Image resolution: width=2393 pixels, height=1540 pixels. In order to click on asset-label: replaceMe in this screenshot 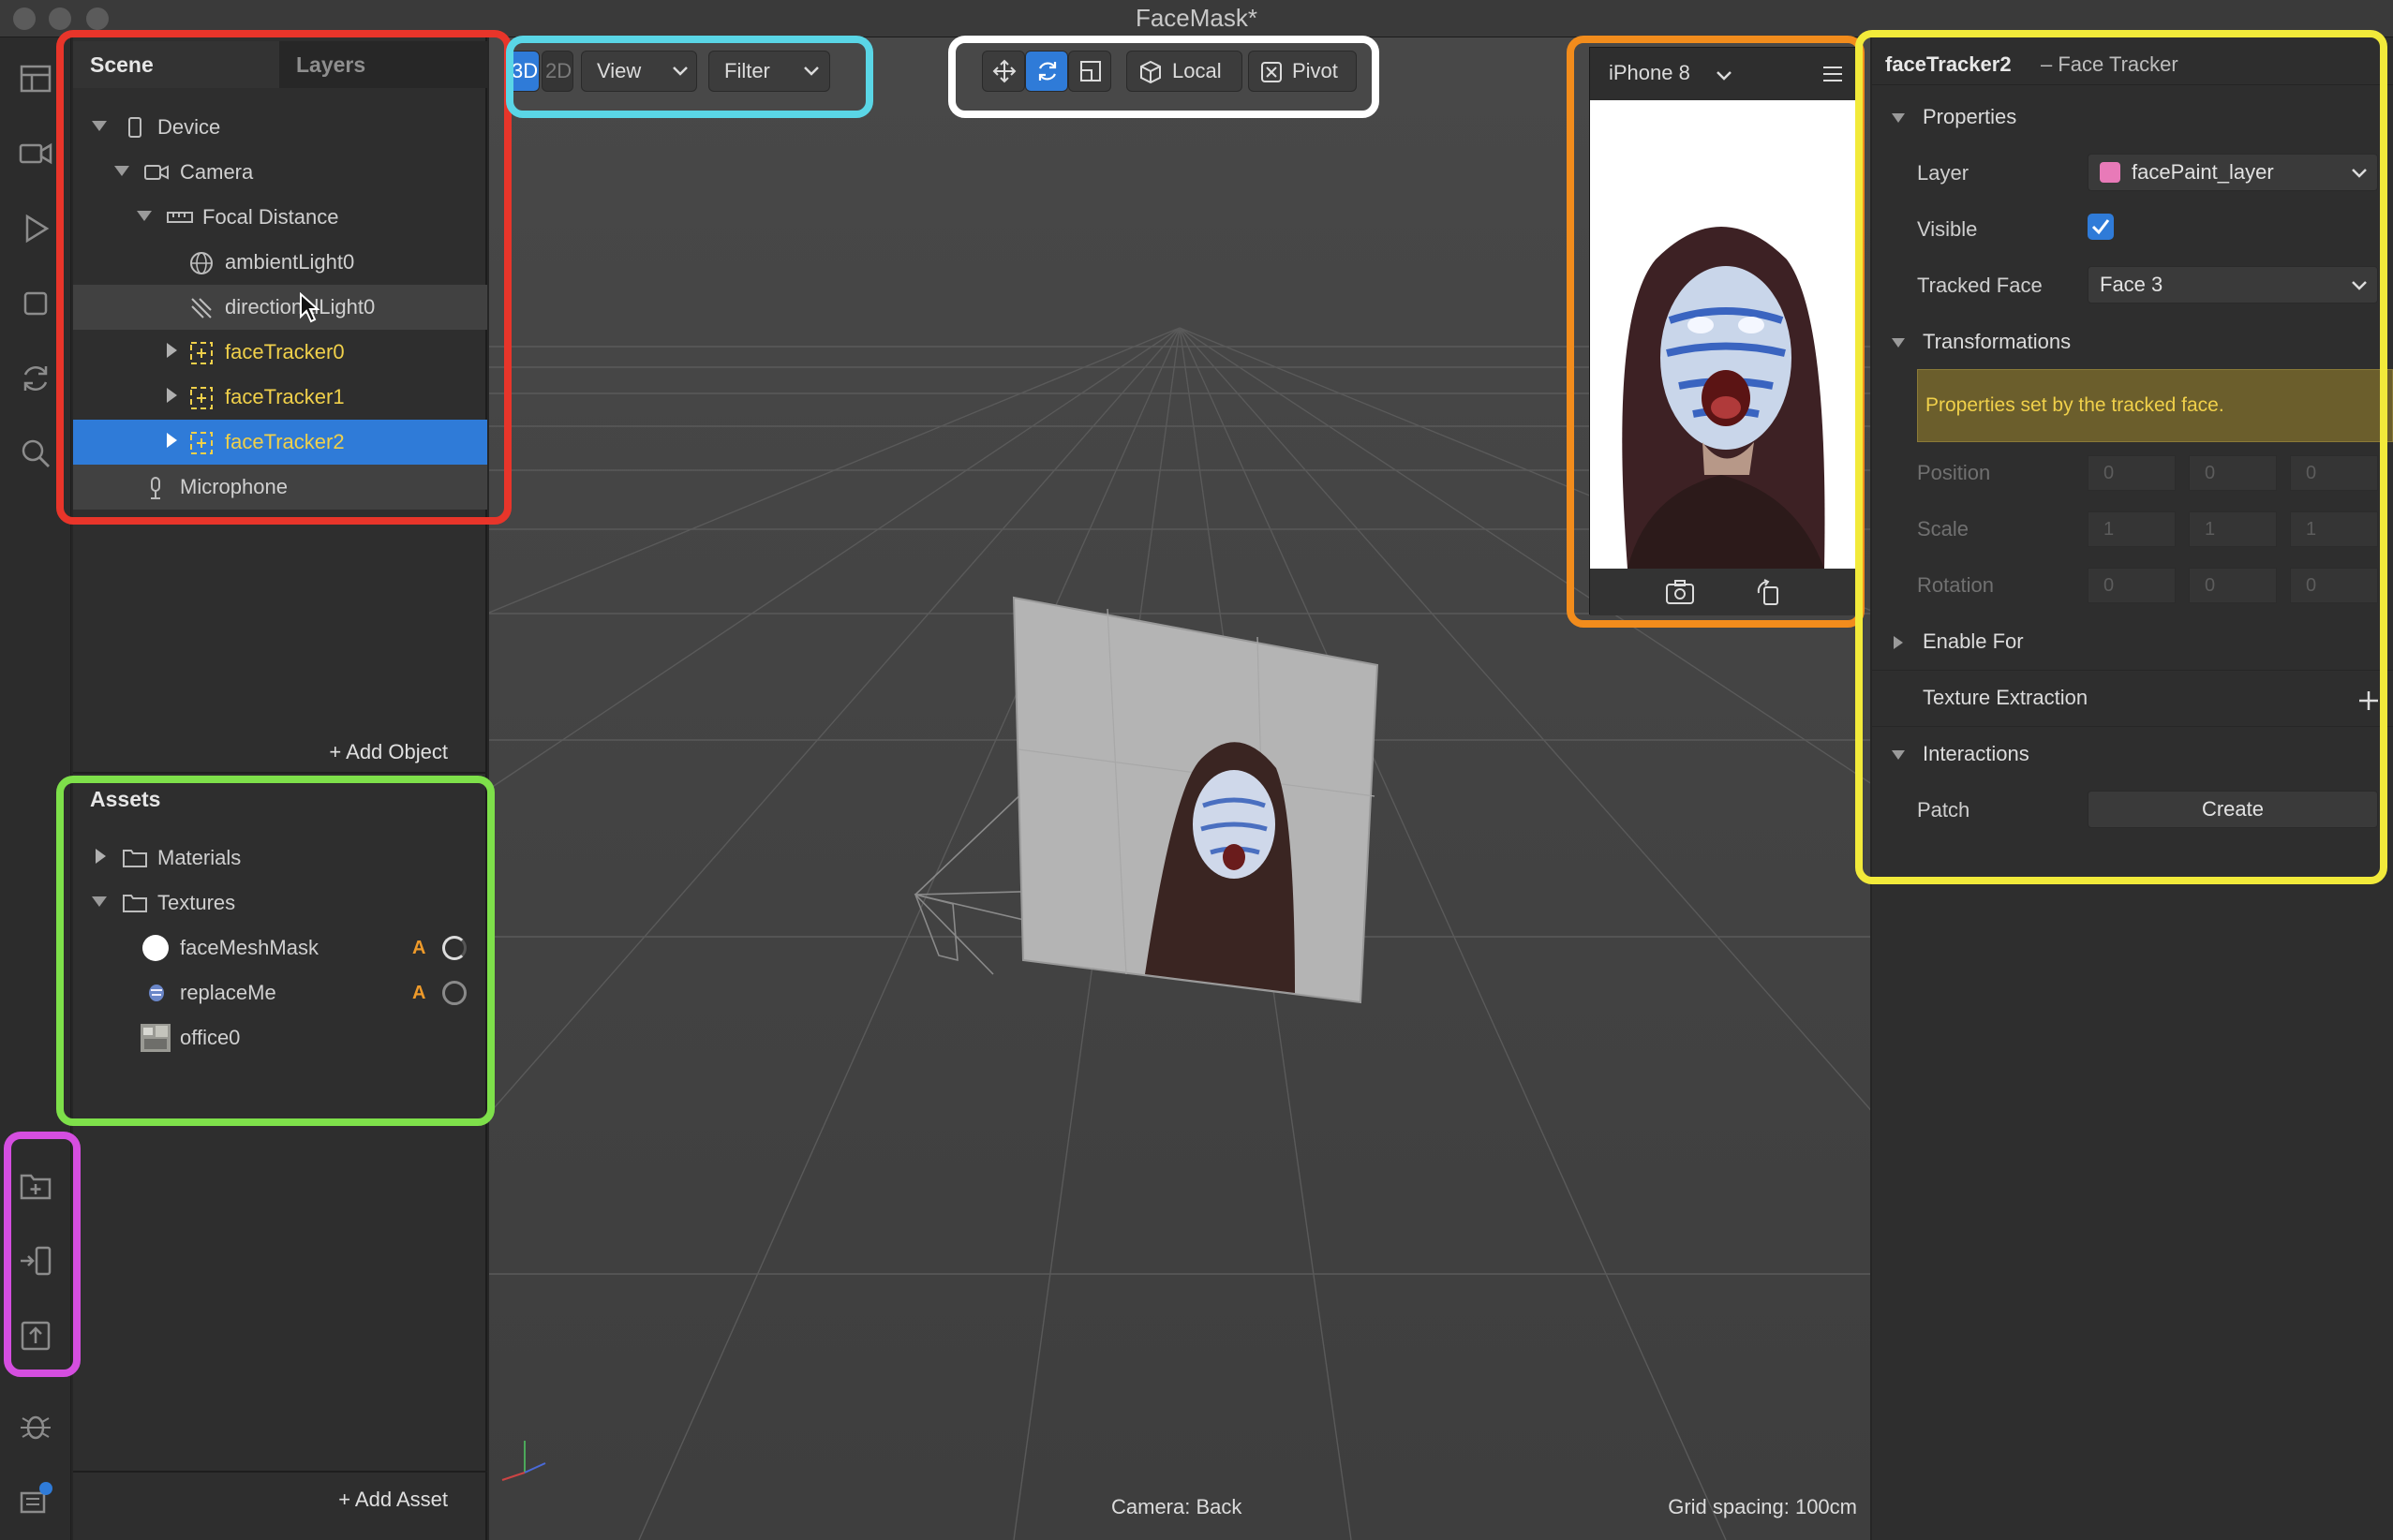, I will do `click(228, 992)`.